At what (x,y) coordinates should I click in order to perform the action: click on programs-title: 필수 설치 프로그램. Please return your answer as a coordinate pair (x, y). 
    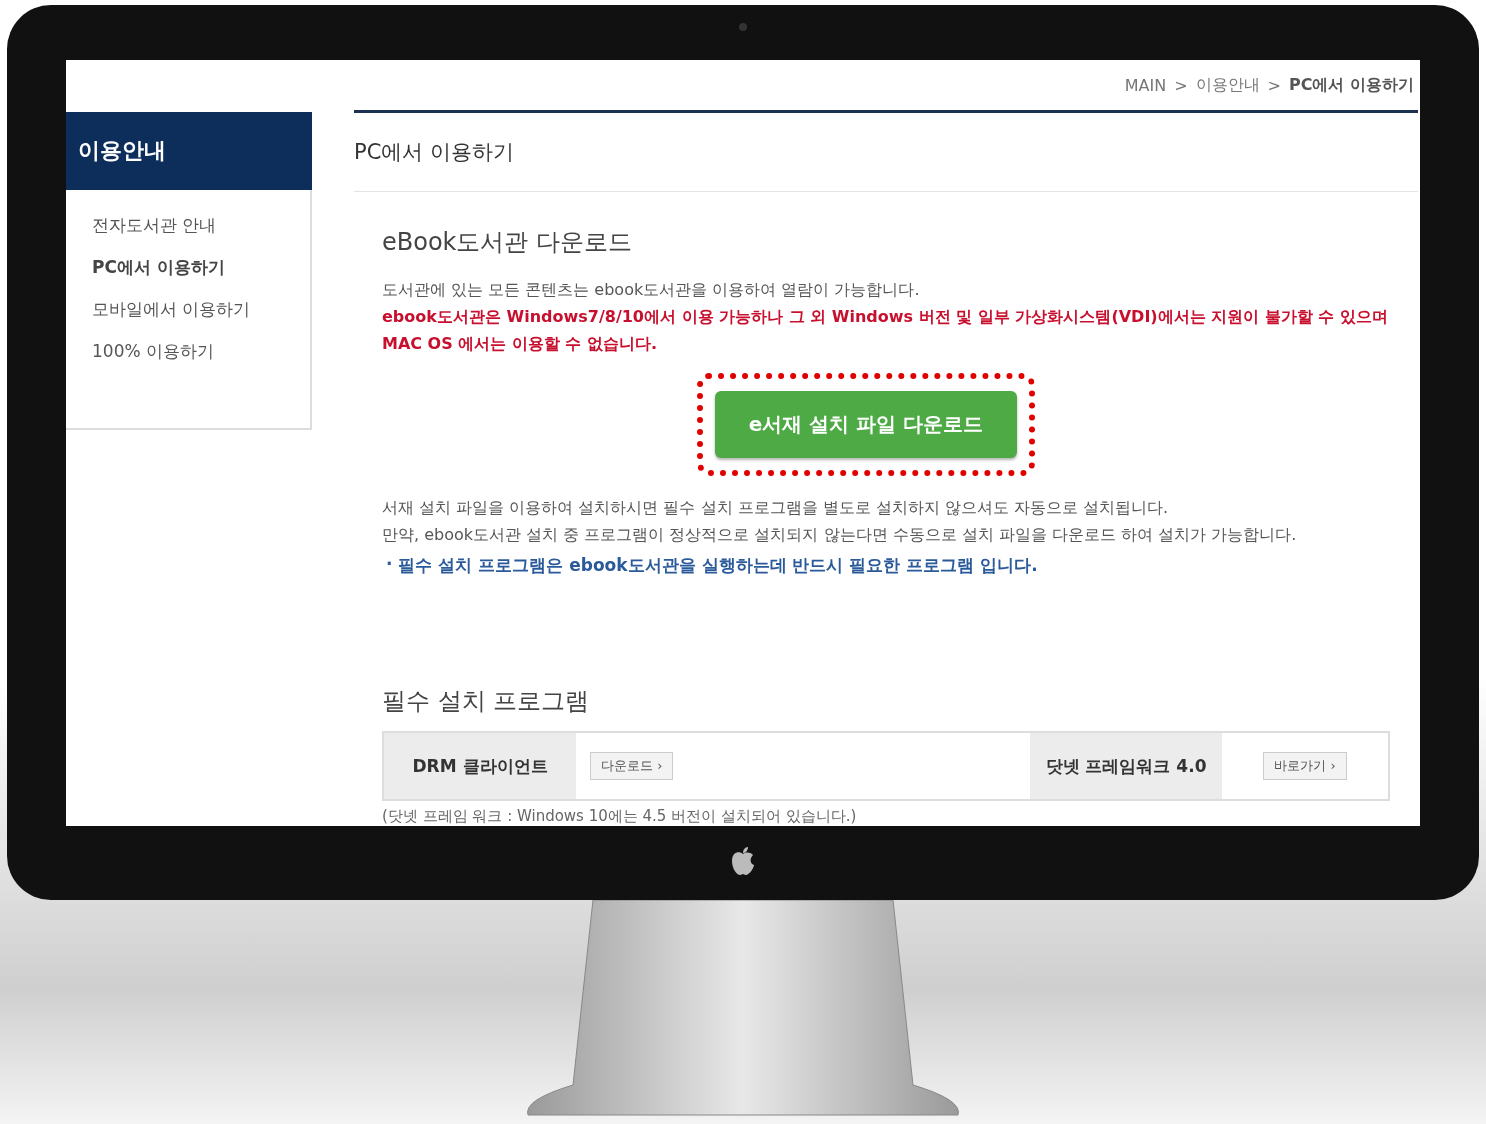
    Looking at the image, I should click on (486, 701).